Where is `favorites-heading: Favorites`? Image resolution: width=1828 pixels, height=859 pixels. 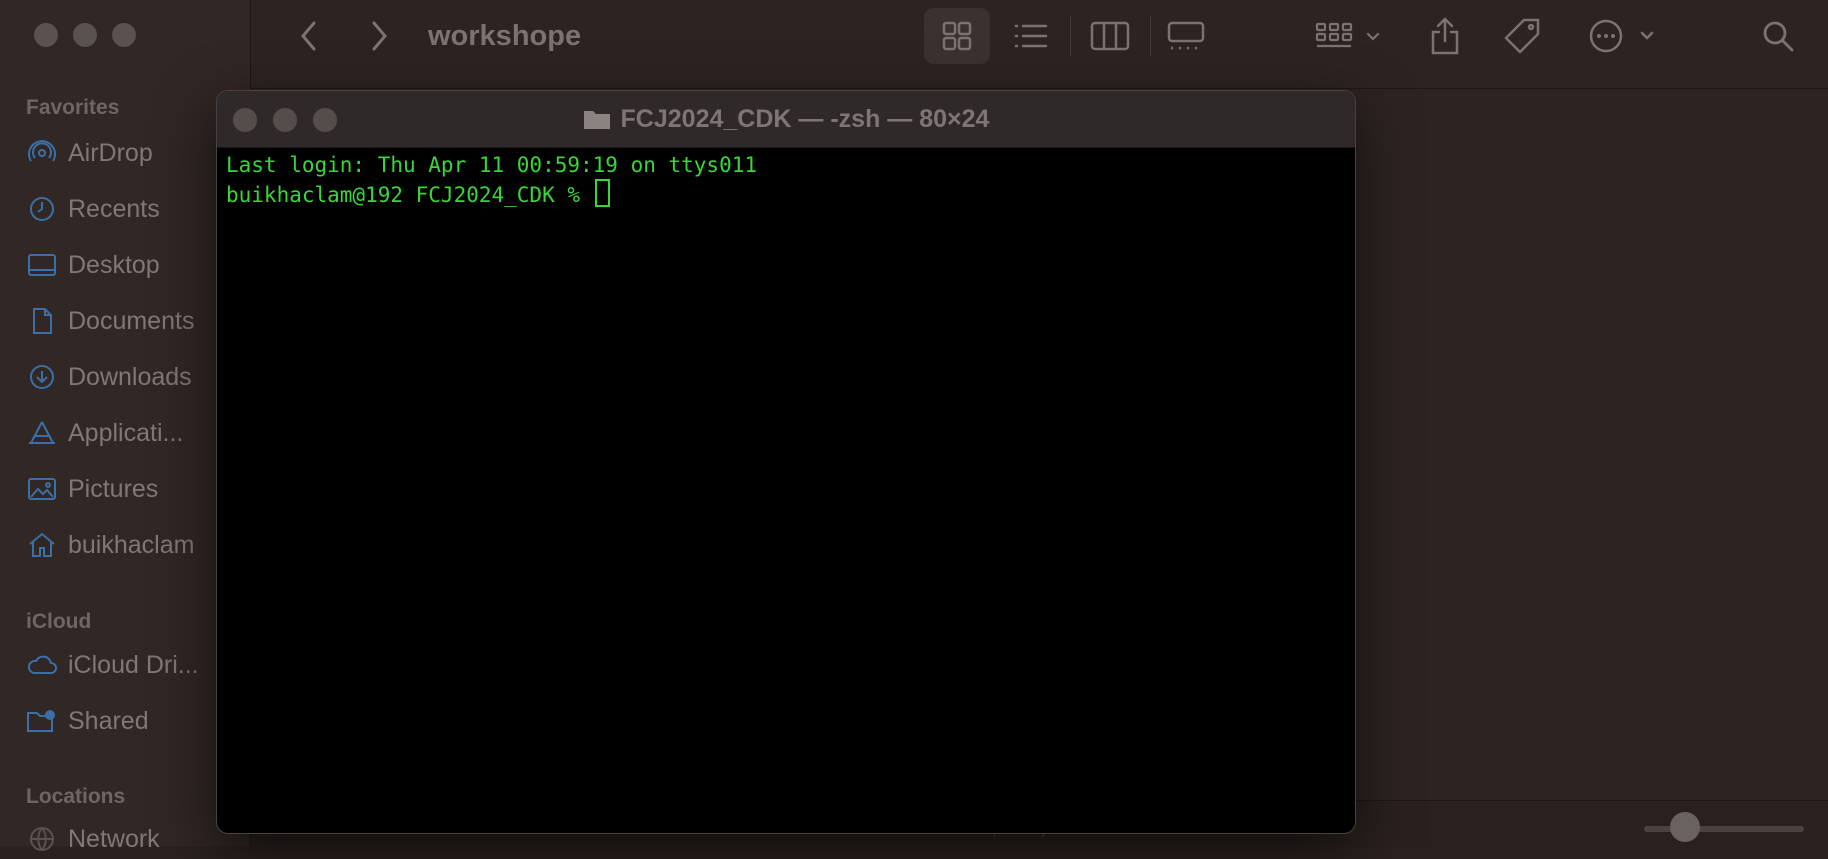 favorites-heading: Favorites is located at coordinates (73, 107).